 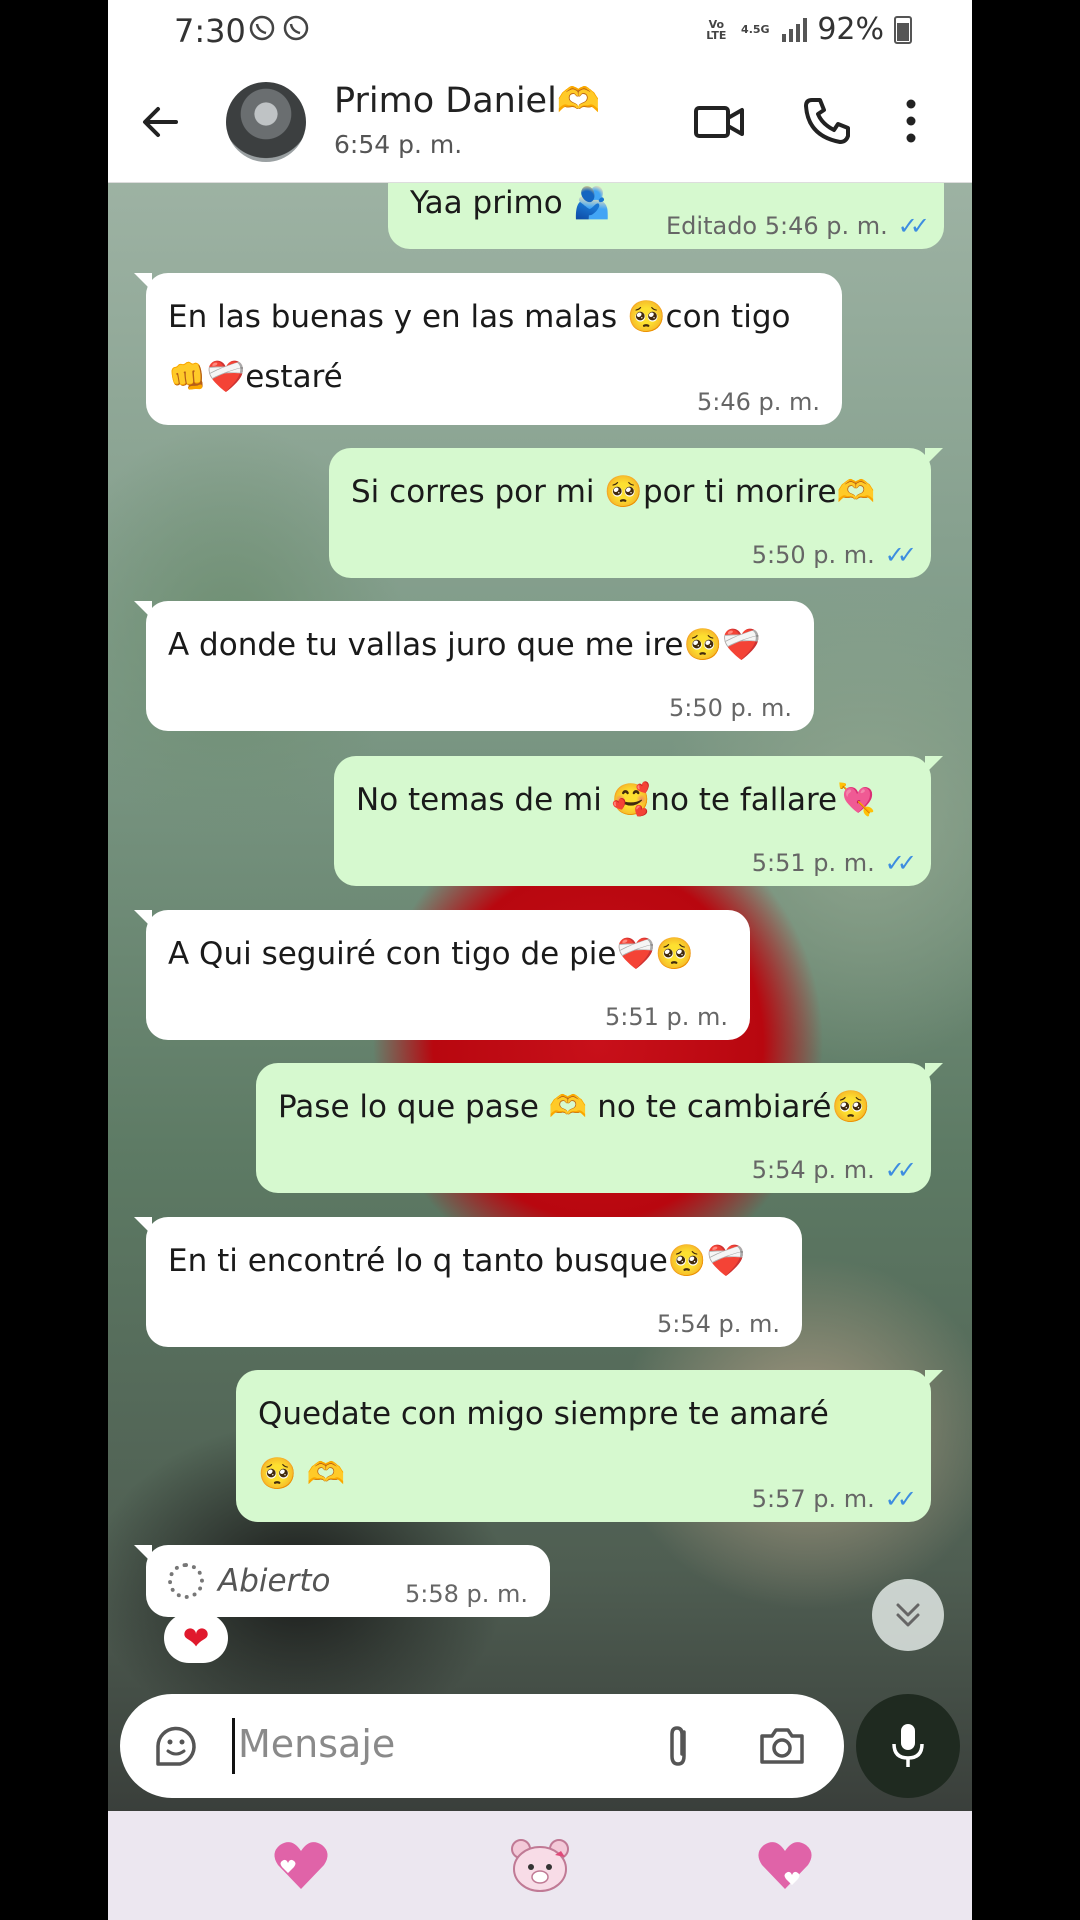 What do you see at coordinates (782, 1746) in the screenshot?
I see `camera-icon` at bounding box center [782, 1746].